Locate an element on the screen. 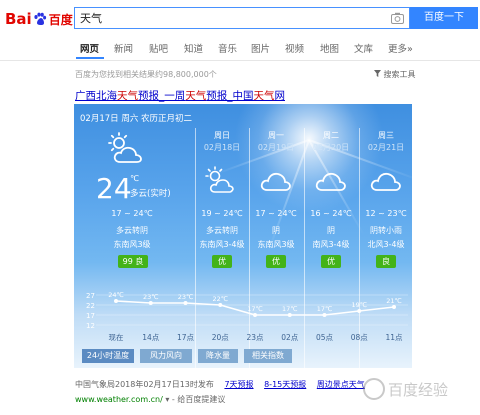  active-tab-underline is located at coordinates (90, 58).